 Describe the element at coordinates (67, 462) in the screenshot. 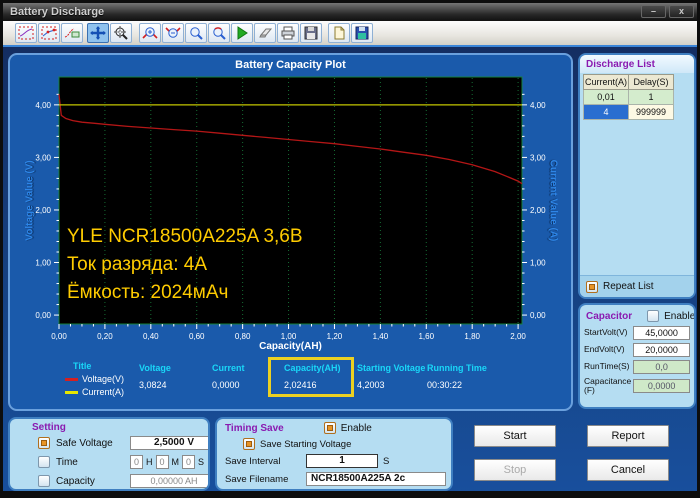

I see `time-label: Time` at that location.